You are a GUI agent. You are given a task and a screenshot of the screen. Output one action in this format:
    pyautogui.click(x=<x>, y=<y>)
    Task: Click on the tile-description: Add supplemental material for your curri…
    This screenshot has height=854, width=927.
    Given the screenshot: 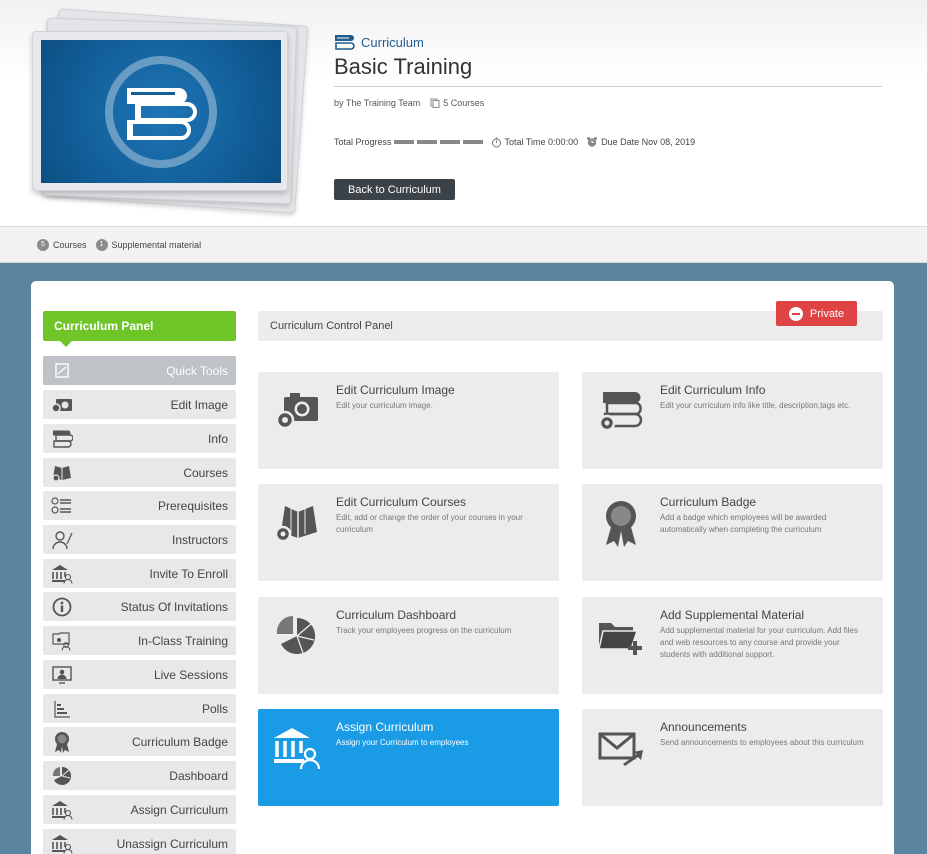 What is the action you would take?
    pyautogui.click(x=759, y=642)
    